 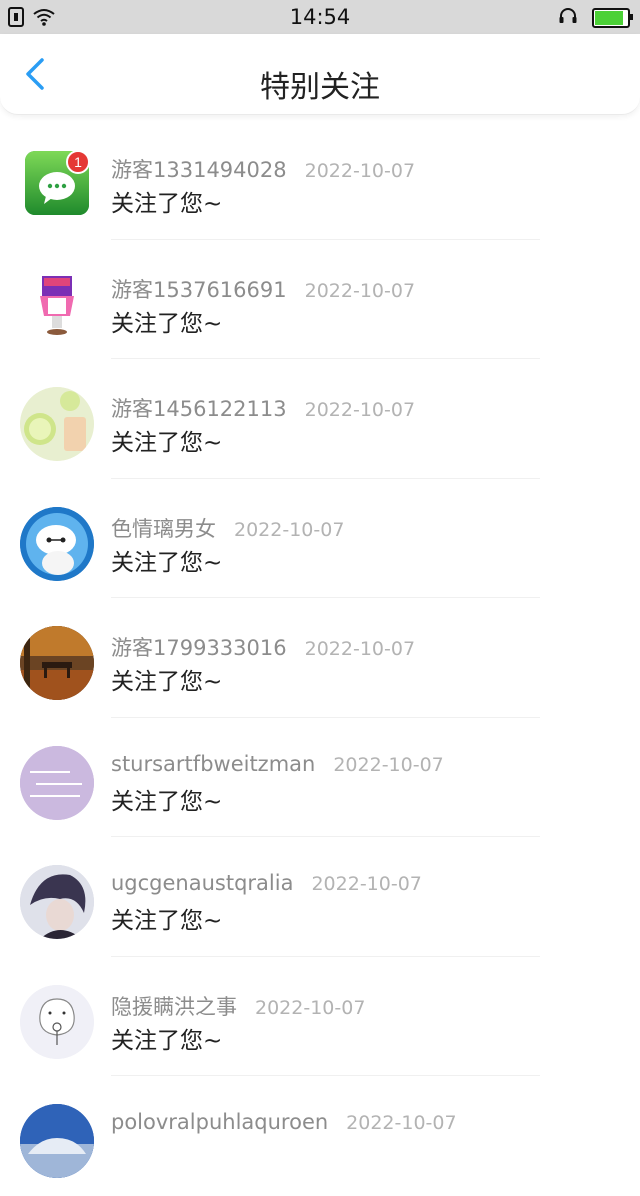 I want to click on list-item: ugcgenaustqralia 2022-10-07 关注了您~, so click(x=320, y=897).